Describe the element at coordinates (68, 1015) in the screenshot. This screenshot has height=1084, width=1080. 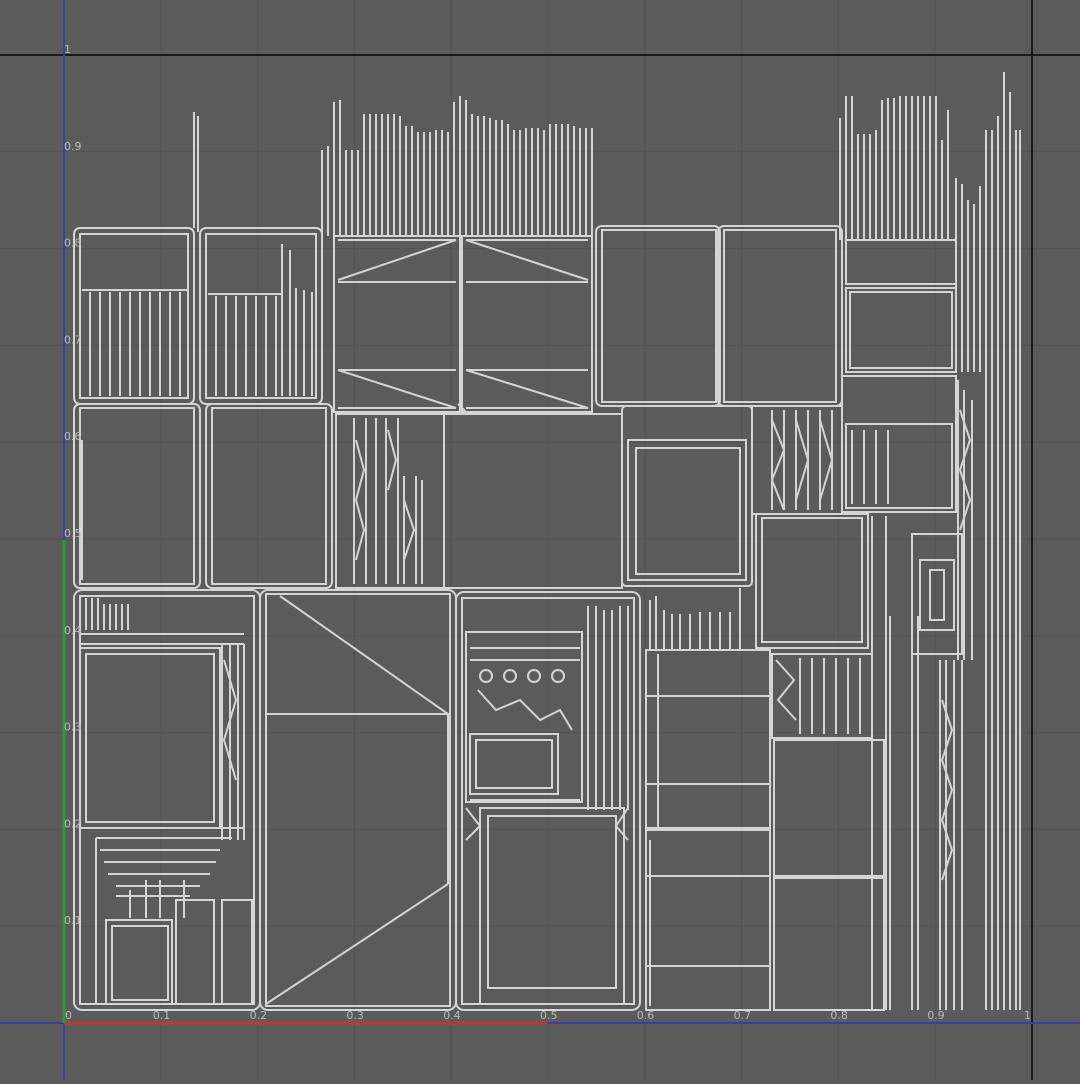
I see `u-tick-label: 0` at that location.